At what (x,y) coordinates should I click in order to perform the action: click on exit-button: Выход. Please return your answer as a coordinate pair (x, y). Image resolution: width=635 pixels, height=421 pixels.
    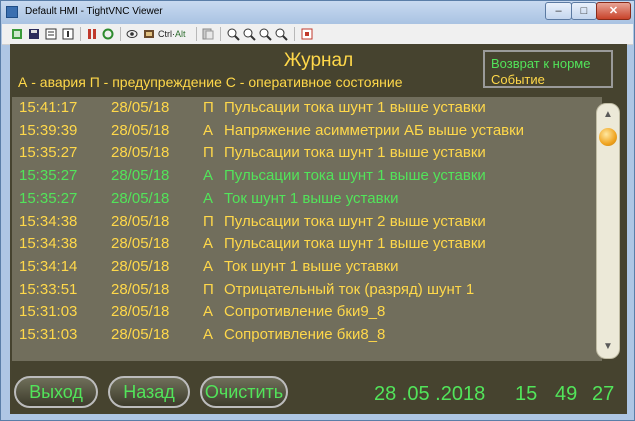
    Looking at the image, I should click on (56, 392).